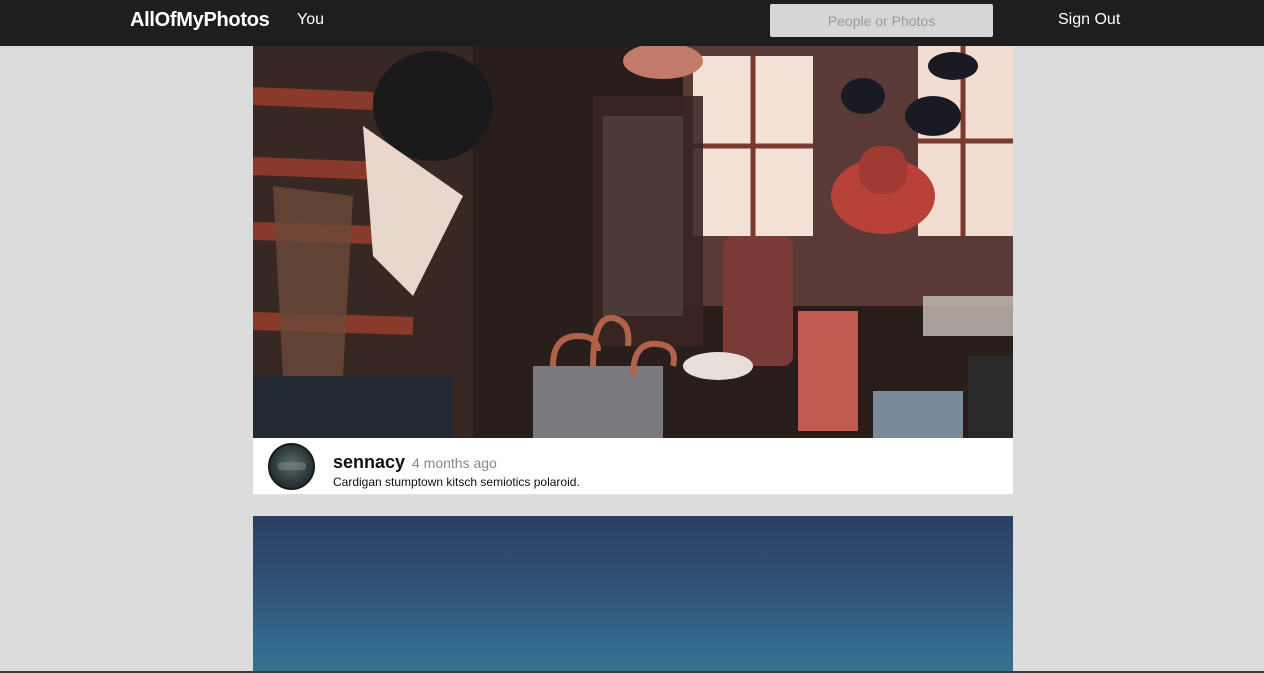  What do you see at coordinates (1089, 20) in the screenshot?
I see `sign-out-link: Sign Out` at bounding box center [1089, 20].